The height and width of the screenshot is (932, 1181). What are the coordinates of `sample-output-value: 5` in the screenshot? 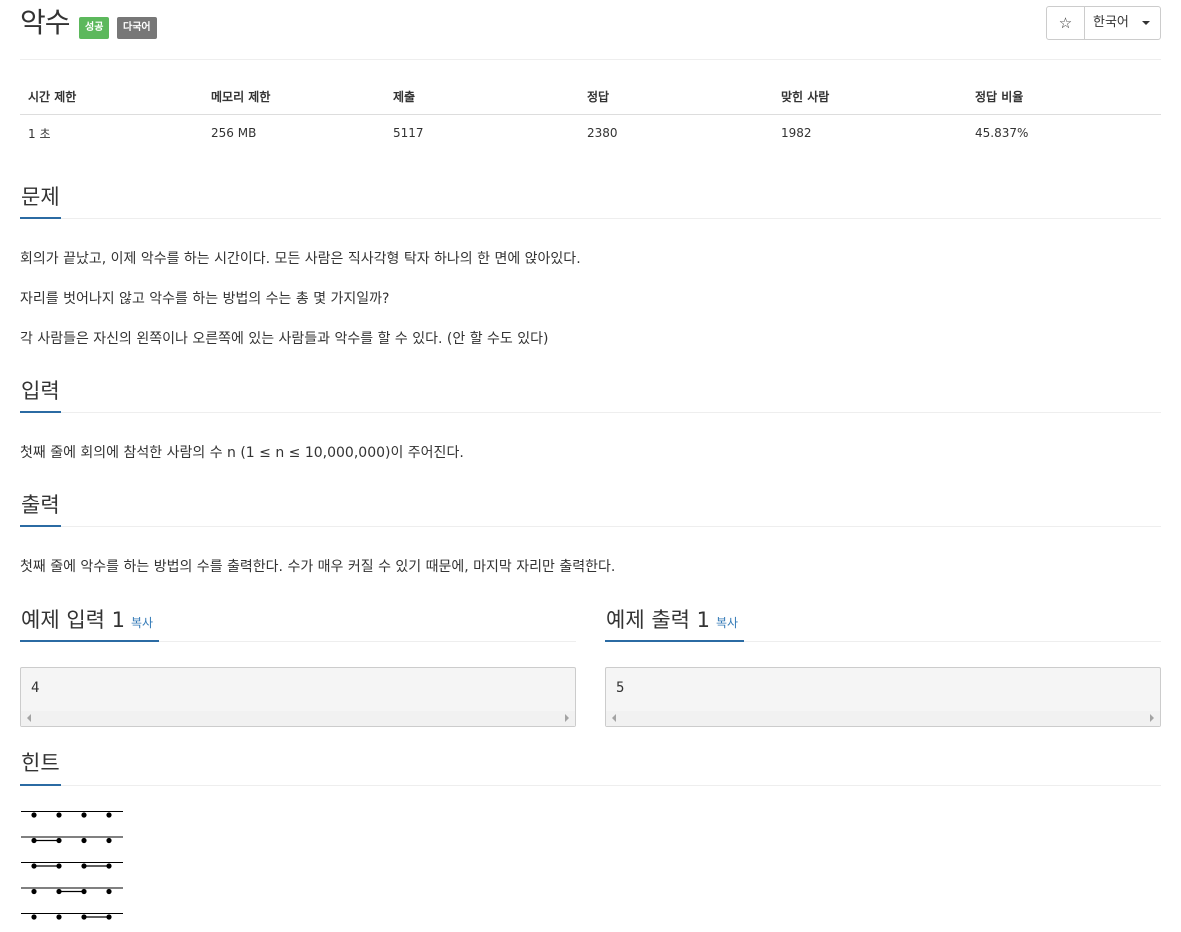 It's located at (620, 688).